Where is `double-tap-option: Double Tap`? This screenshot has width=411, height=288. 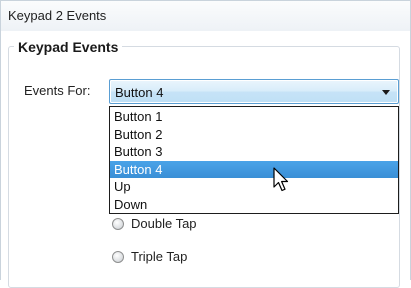 double-tap-option: Double Tap is located at coordinates (154, 223).